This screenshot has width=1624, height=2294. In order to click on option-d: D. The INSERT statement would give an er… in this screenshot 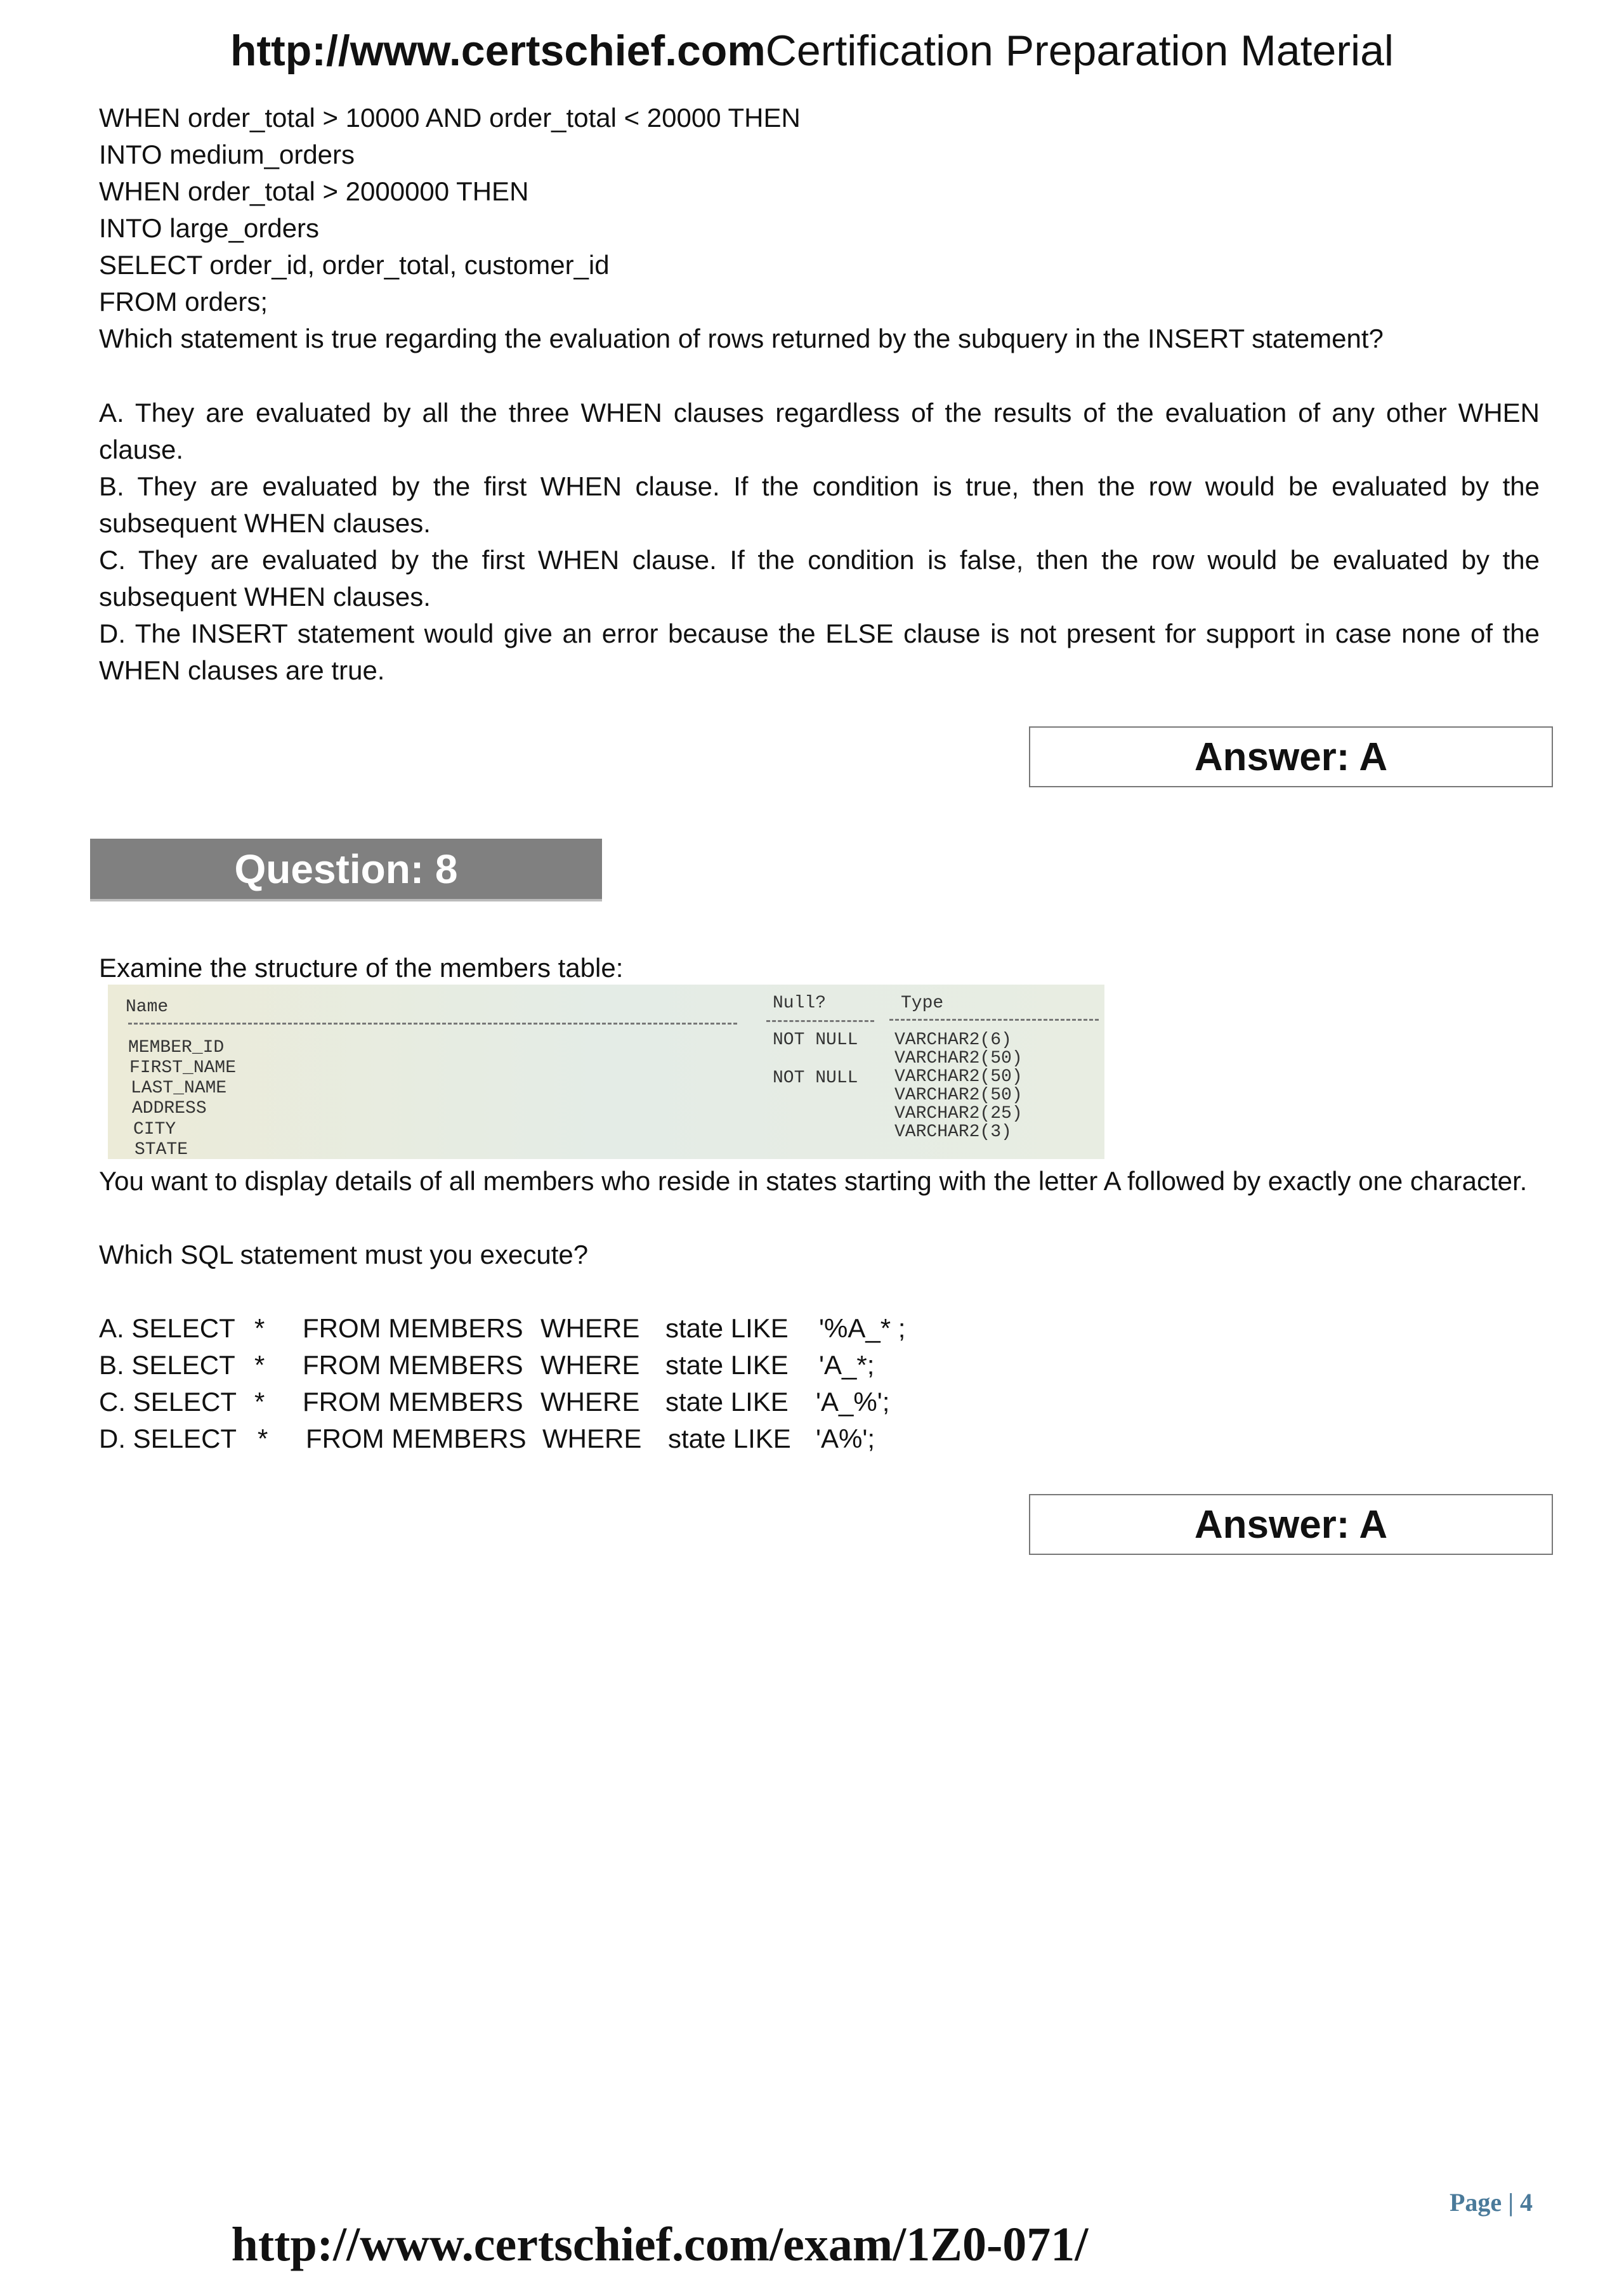, I will do `click(819, 652)`.